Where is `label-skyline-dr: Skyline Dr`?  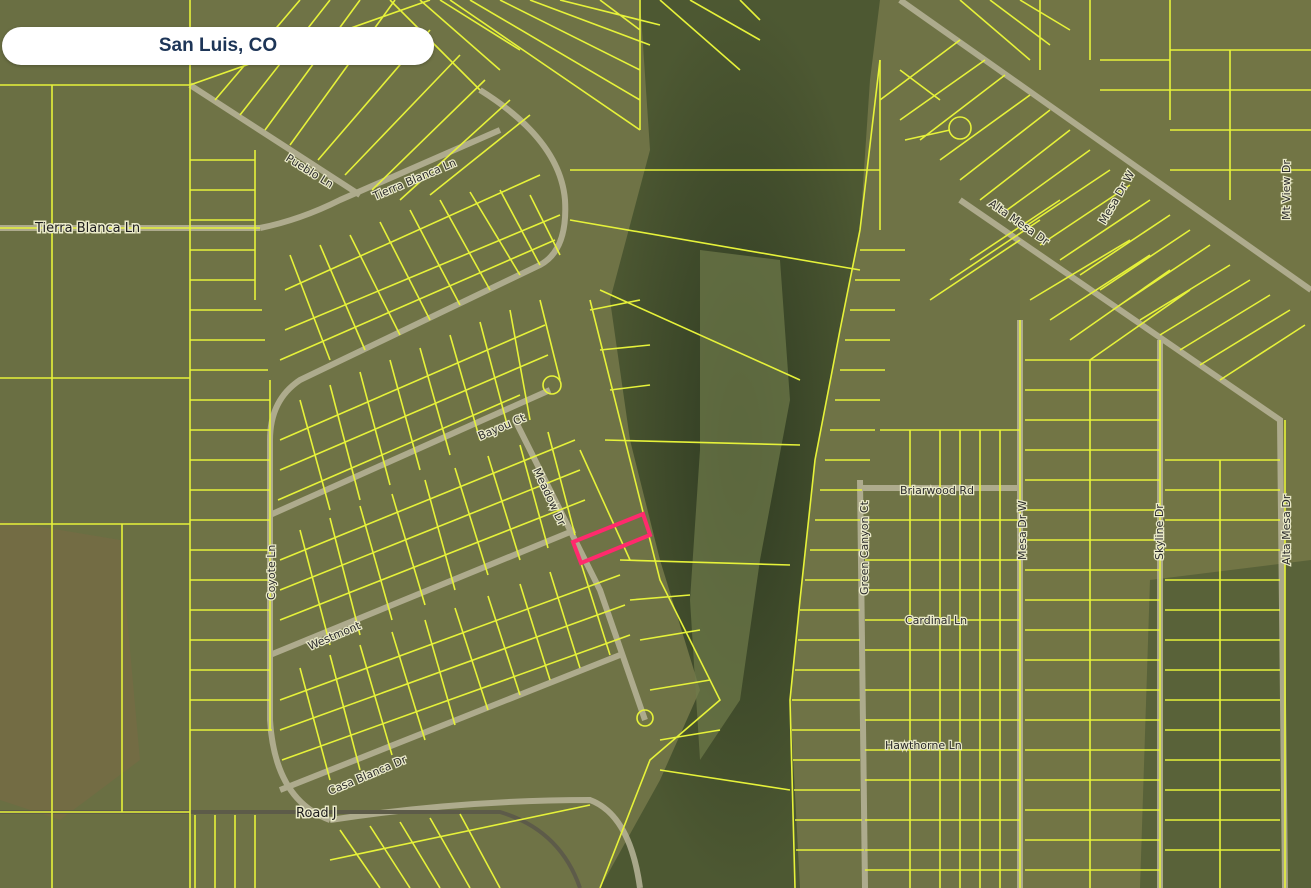 label-skyline-dr: Skyline Dr is located at coordinates (1159, 532).